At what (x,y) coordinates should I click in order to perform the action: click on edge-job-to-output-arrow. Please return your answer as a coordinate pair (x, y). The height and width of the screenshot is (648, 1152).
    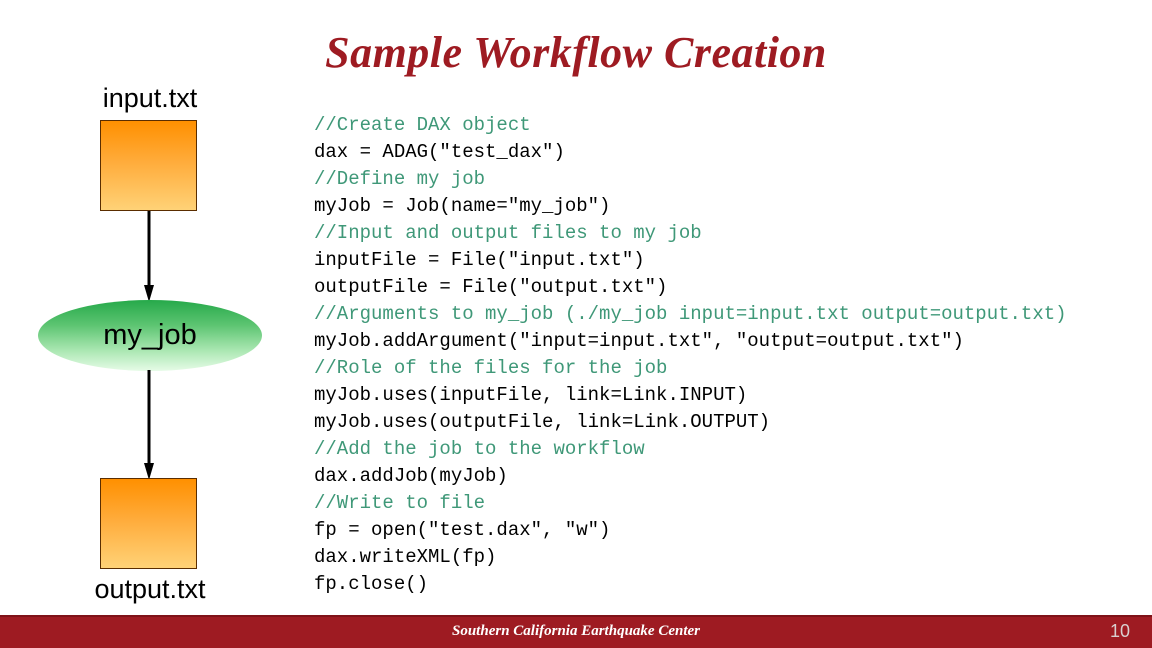
    Looking at the image, I should click on (149, 425).